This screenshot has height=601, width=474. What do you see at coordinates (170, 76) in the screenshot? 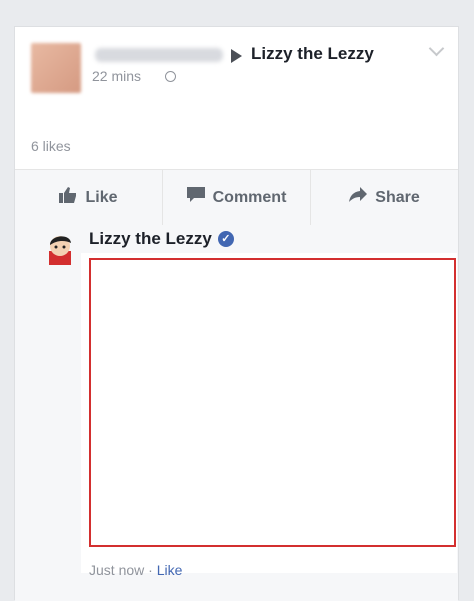
I see `globe-icon` at bounding box center [170, 76].